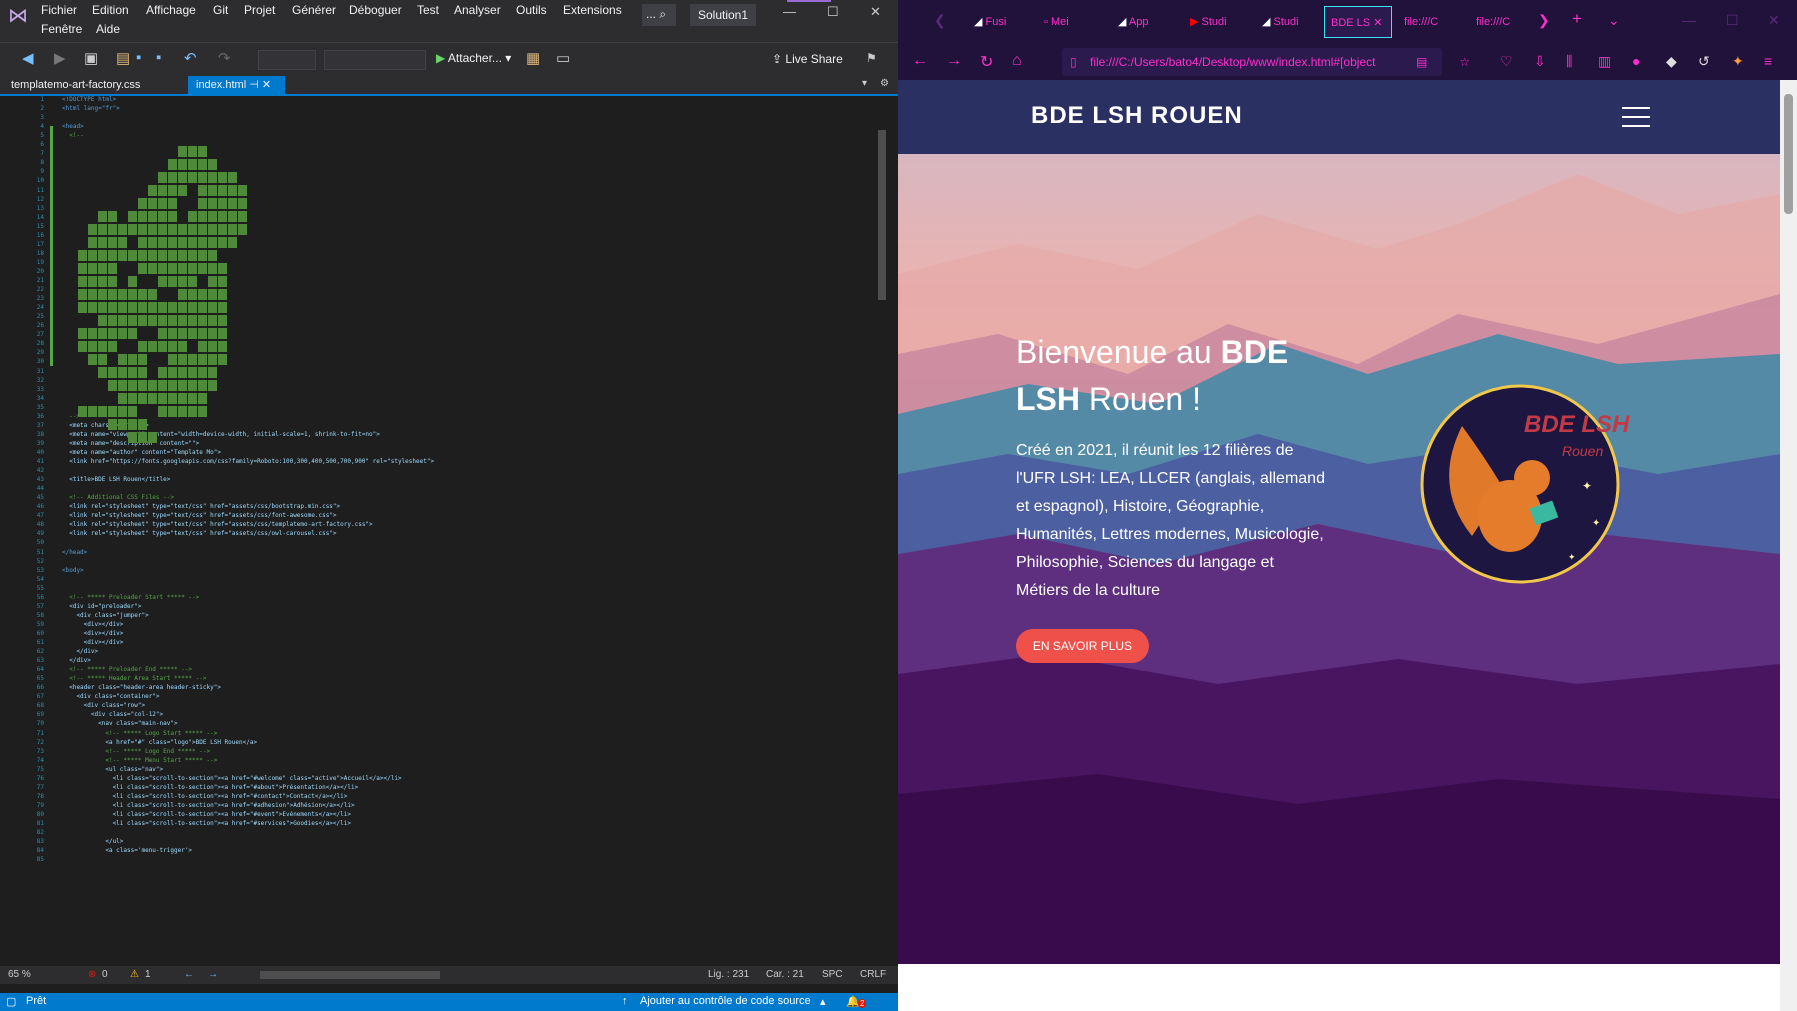 This screenshot has width=1797, height=1011. What do you see at coordinates (1569, 61) in the screenshot?
I see `library-icon: ⫼` at bounding box center [1569, 61].